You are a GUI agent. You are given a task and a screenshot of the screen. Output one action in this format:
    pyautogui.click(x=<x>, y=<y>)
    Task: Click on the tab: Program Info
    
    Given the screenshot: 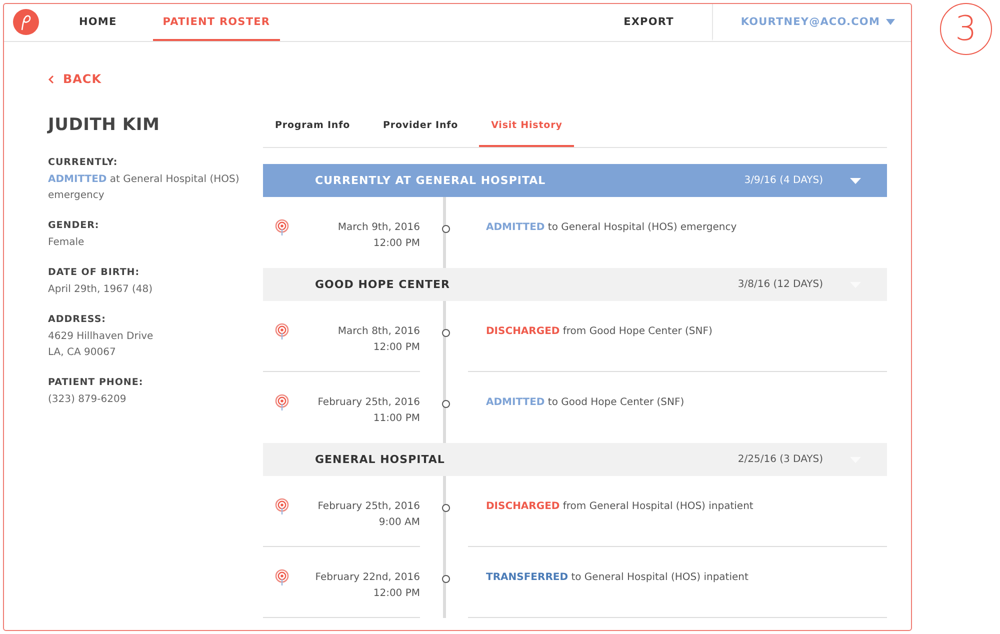 What is the action you would take?
    pyautogui.click(x=312, y=127)
    